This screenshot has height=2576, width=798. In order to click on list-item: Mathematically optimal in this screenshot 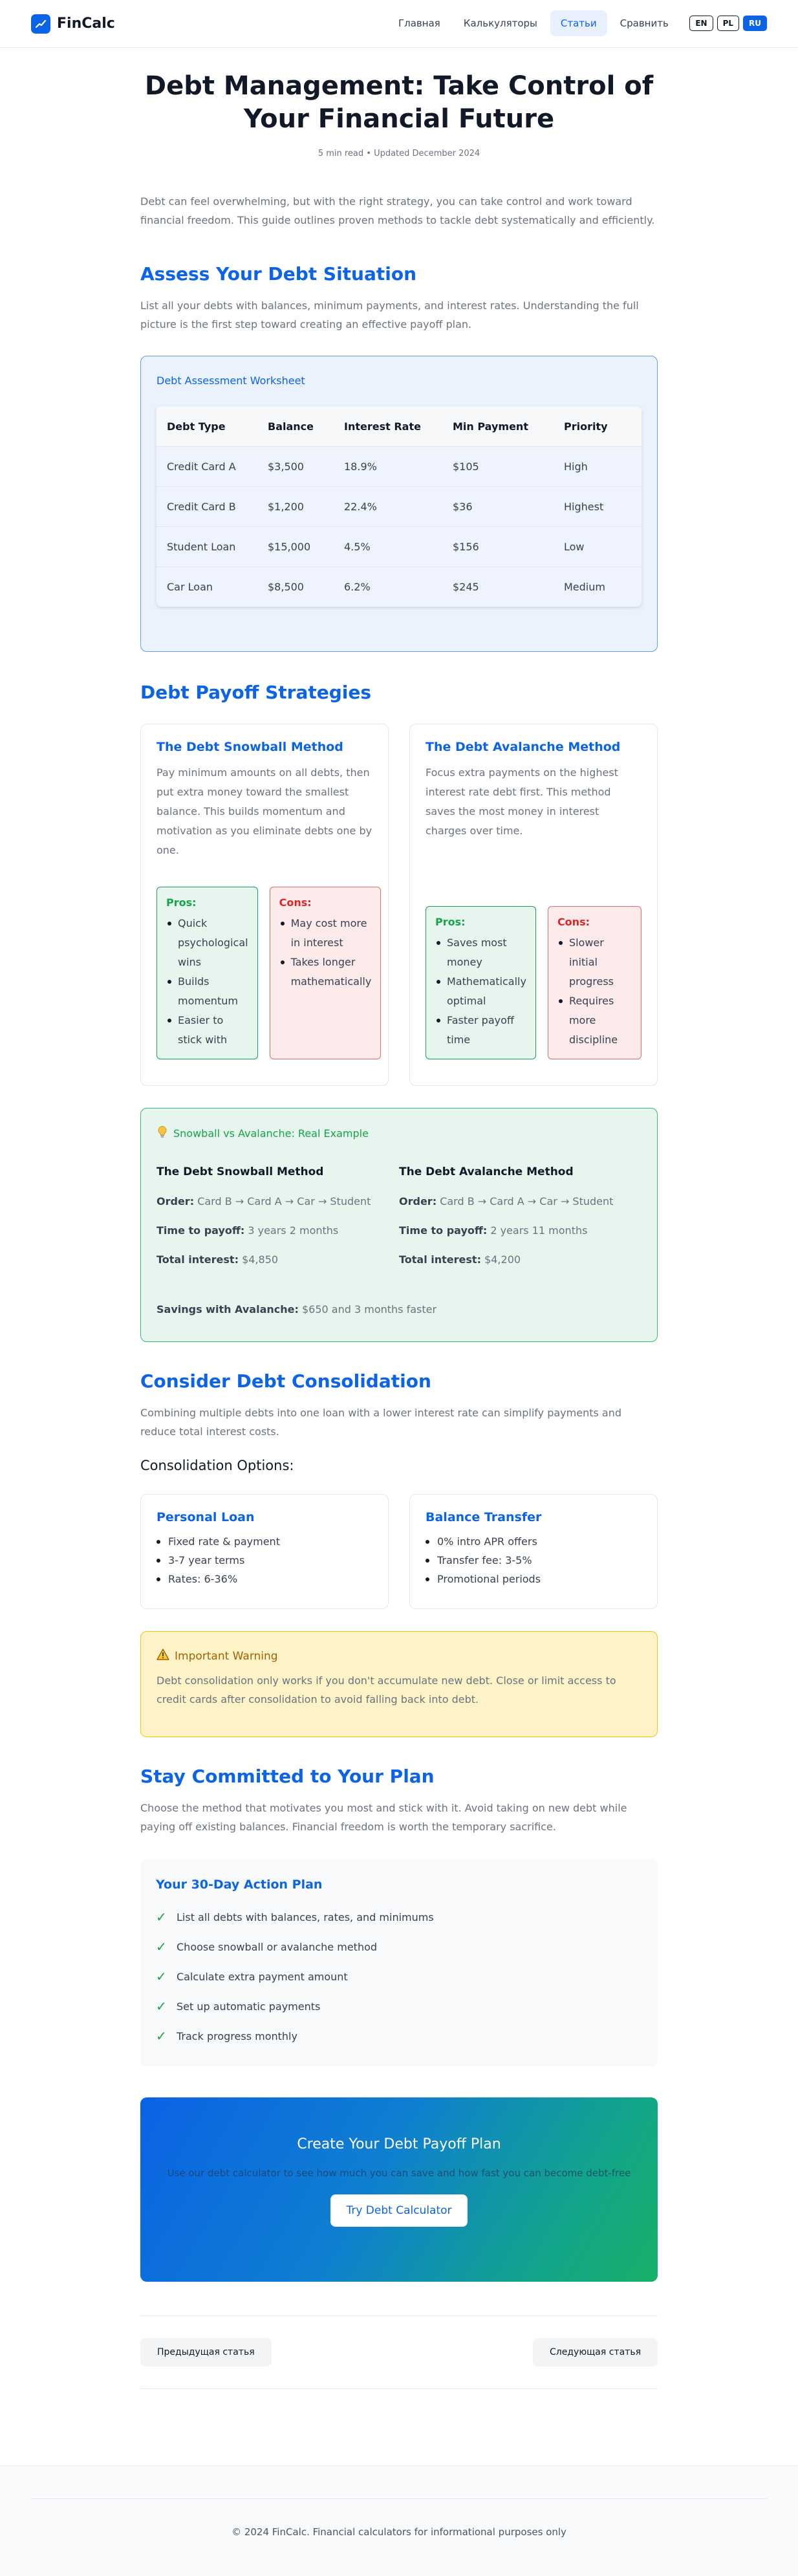, I will do `click(481, 991)`.